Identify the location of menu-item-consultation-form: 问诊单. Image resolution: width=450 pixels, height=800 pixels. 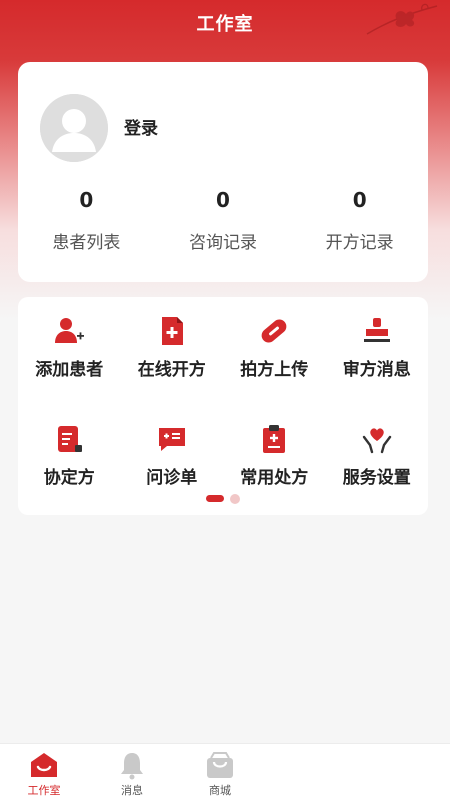
(172, 469).